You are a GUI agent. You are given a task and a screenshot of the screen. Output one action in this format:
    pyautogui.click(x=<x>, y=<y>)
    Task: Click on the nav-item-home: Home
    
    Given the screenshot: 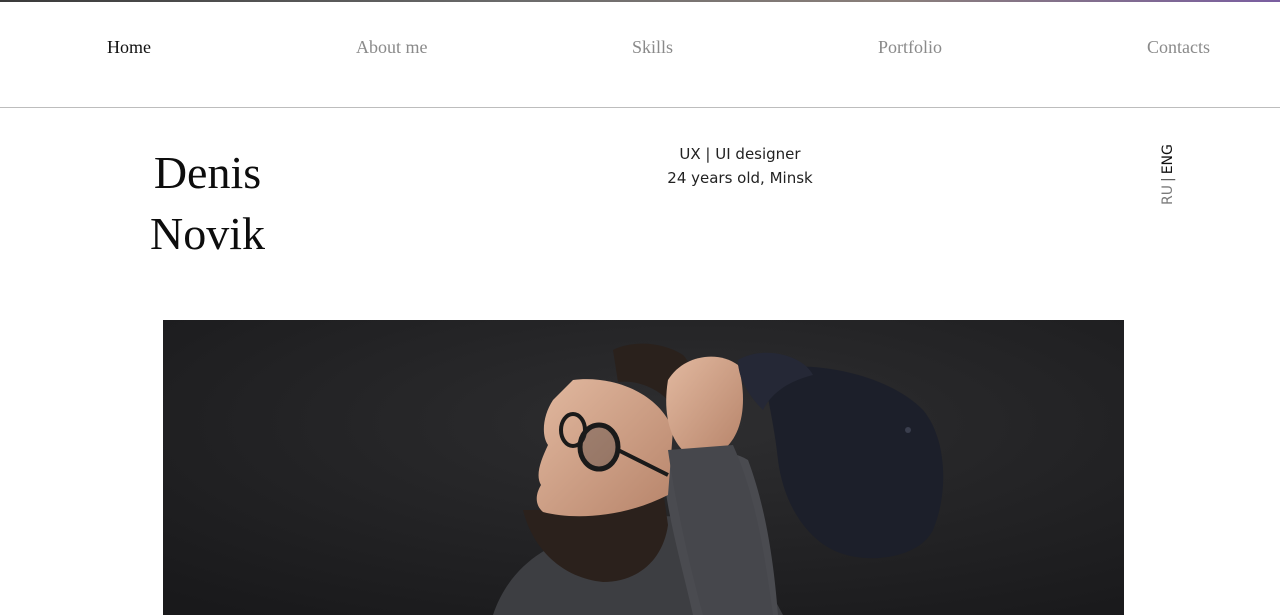 What is the action you would take?
    pyautogui.click(x=129, y=47)
    